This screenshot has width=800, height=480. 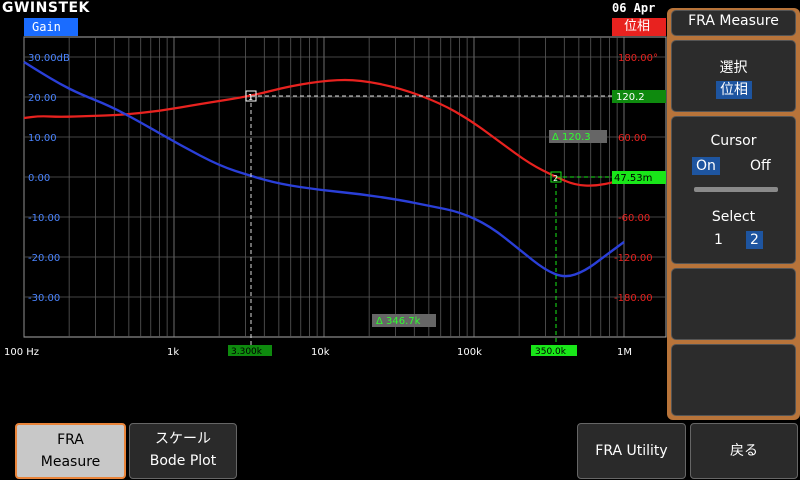 What do you see at coordinates (633, 258) in the screenshot?
I see `phase-tick-5: -120.00` at bounding box center [633, 258].